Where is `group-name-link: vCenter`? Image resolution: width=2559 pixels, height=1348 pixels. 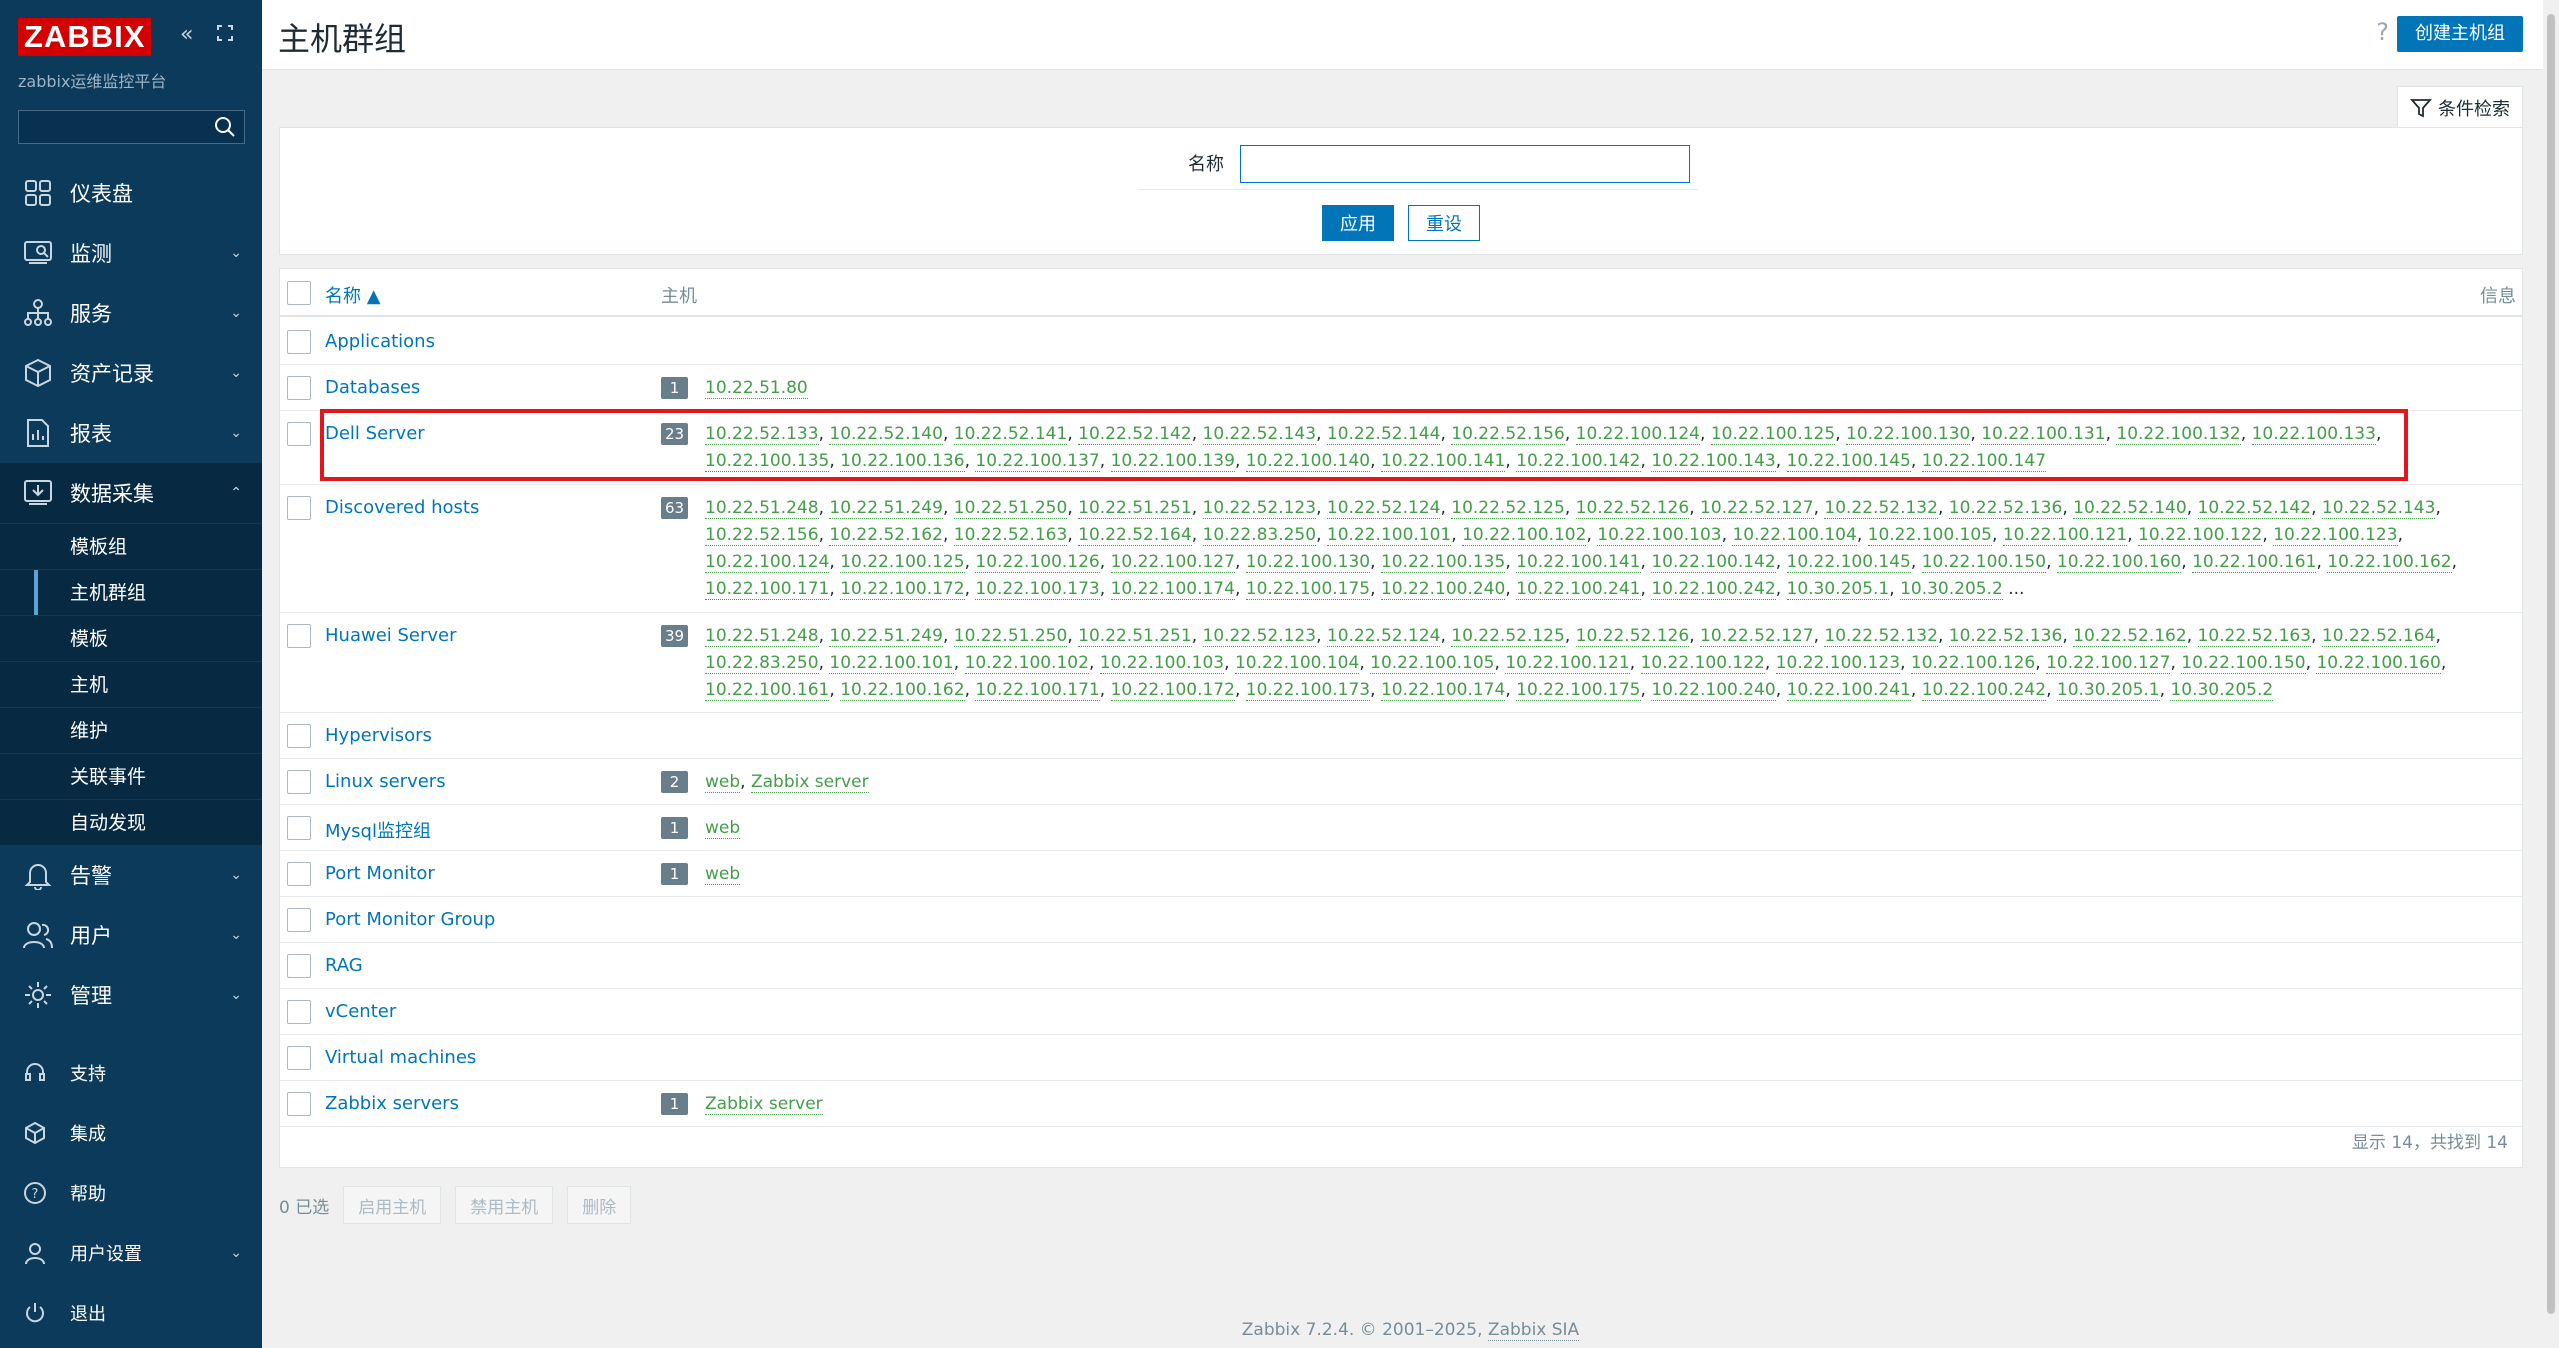
group-name-link: vCenter is located at coordinates (360, 1011).